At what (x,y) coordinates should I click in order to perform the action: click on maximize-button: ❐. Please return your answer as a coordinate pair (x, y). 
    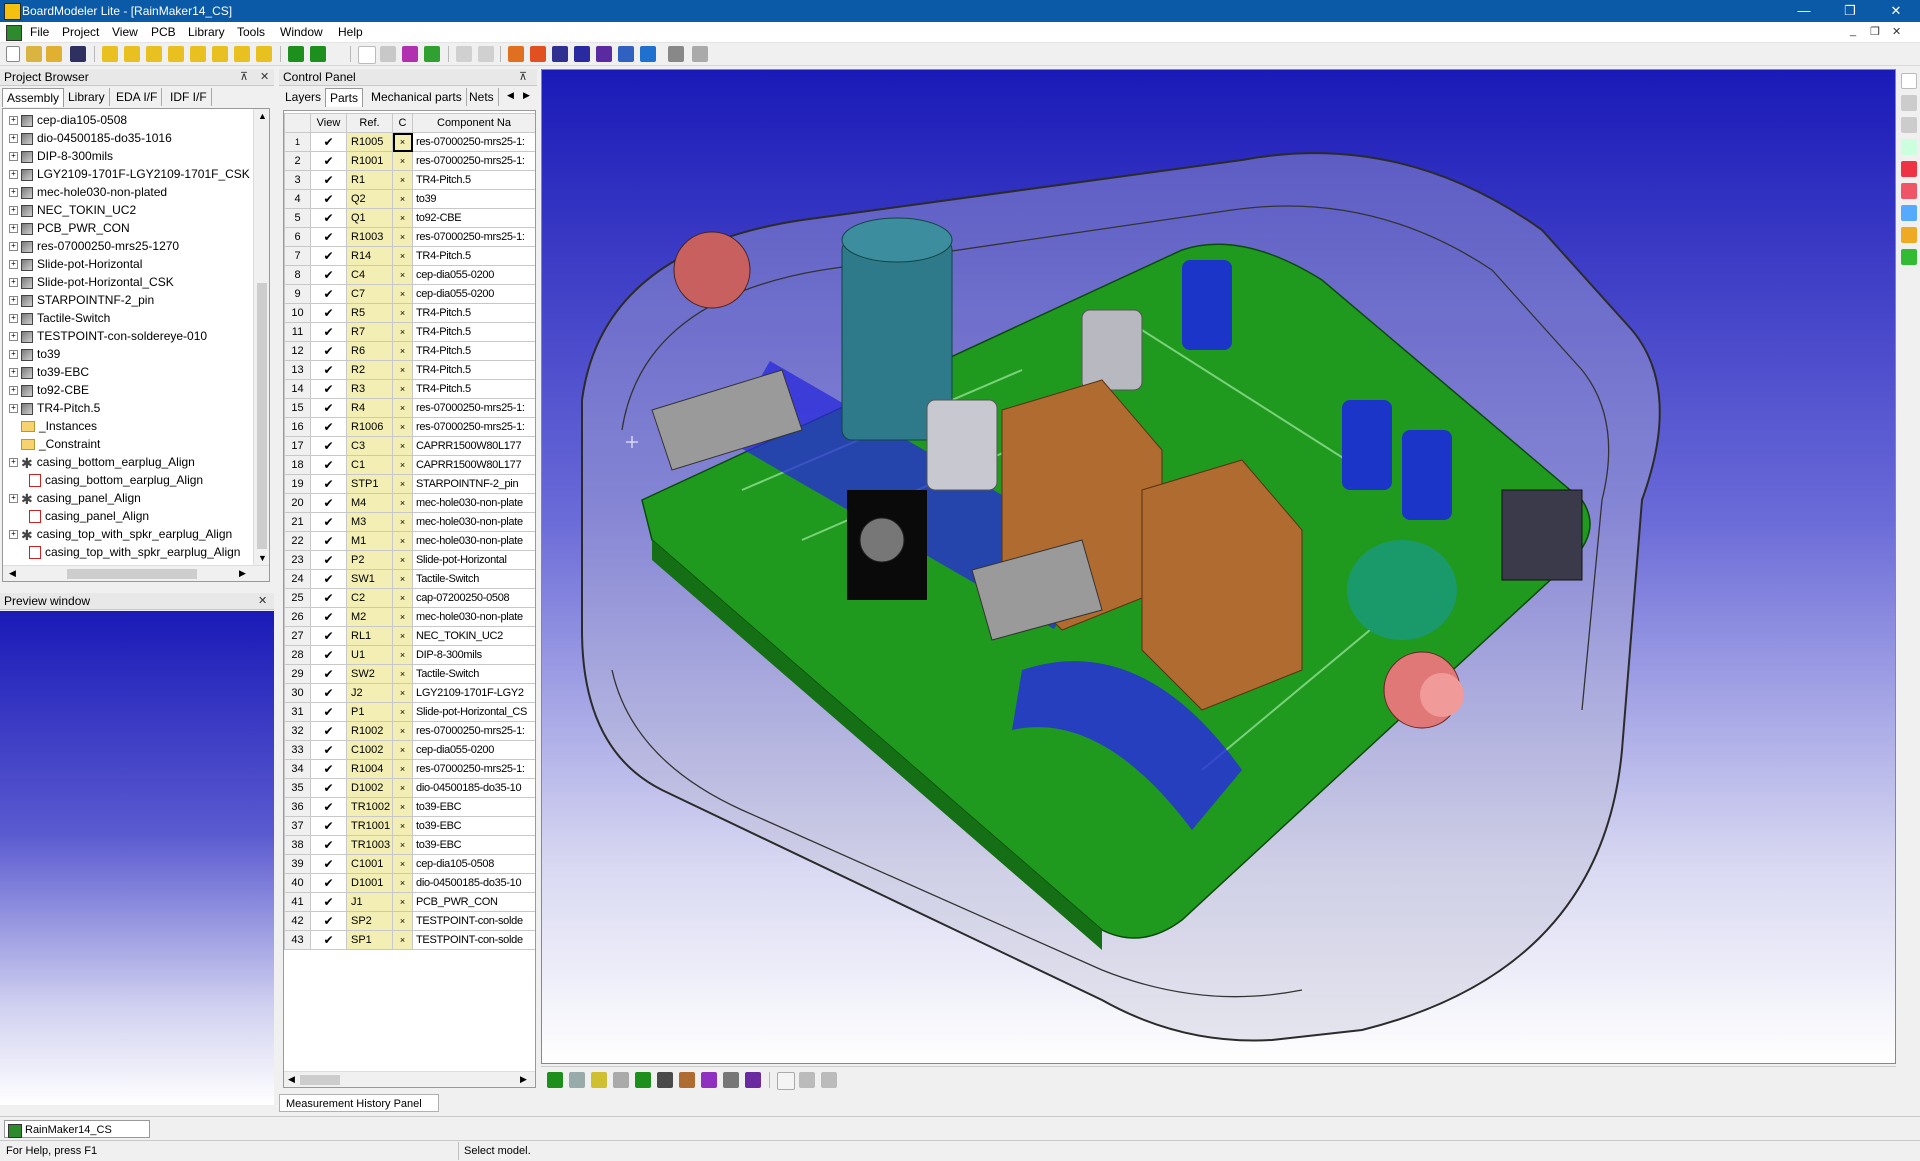
    Looking at the image, I should click on (1850, 11).